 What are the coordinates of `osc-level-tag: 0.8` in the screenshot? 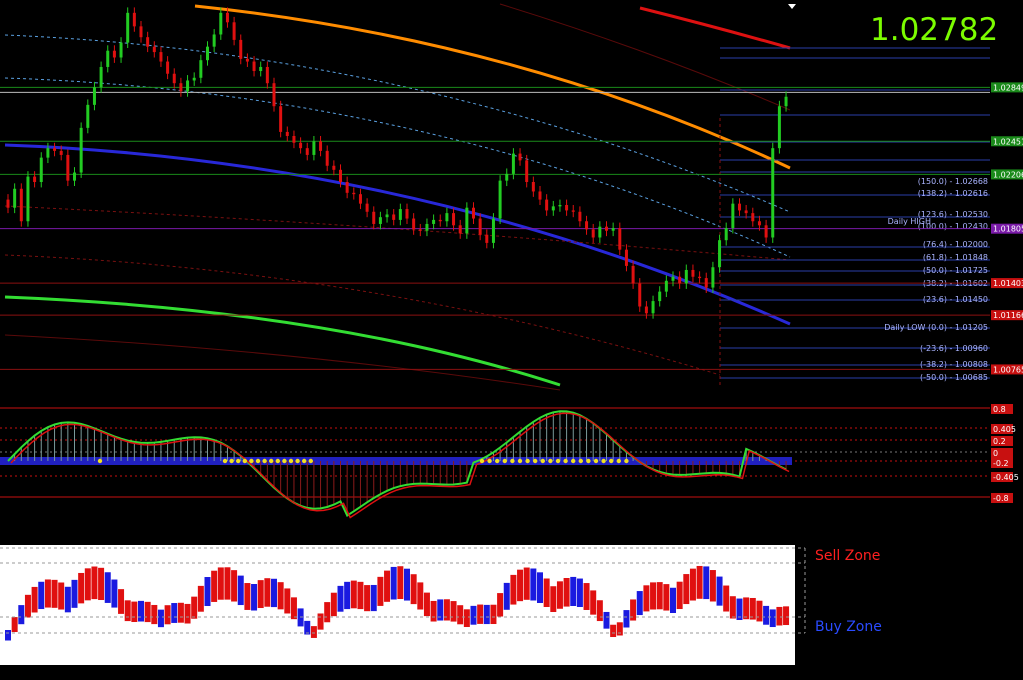 It's located at (1002, 409).